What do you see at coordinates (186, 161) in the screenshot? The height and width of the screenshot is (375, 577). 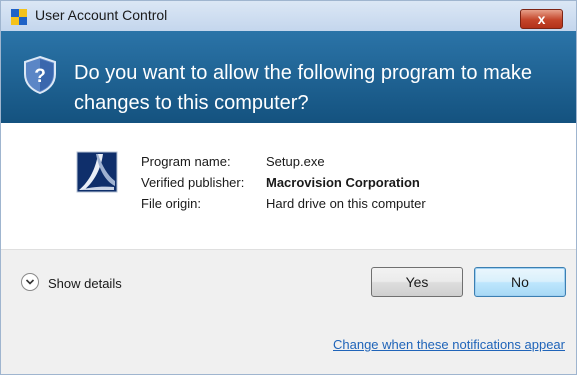 I see `program-name-label: Program name:` at bounding box center [186, 161].